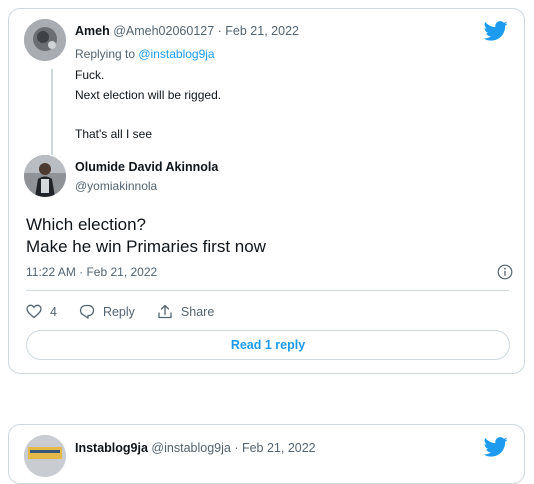  I want to click on like-button: 4, so click(41, 311).